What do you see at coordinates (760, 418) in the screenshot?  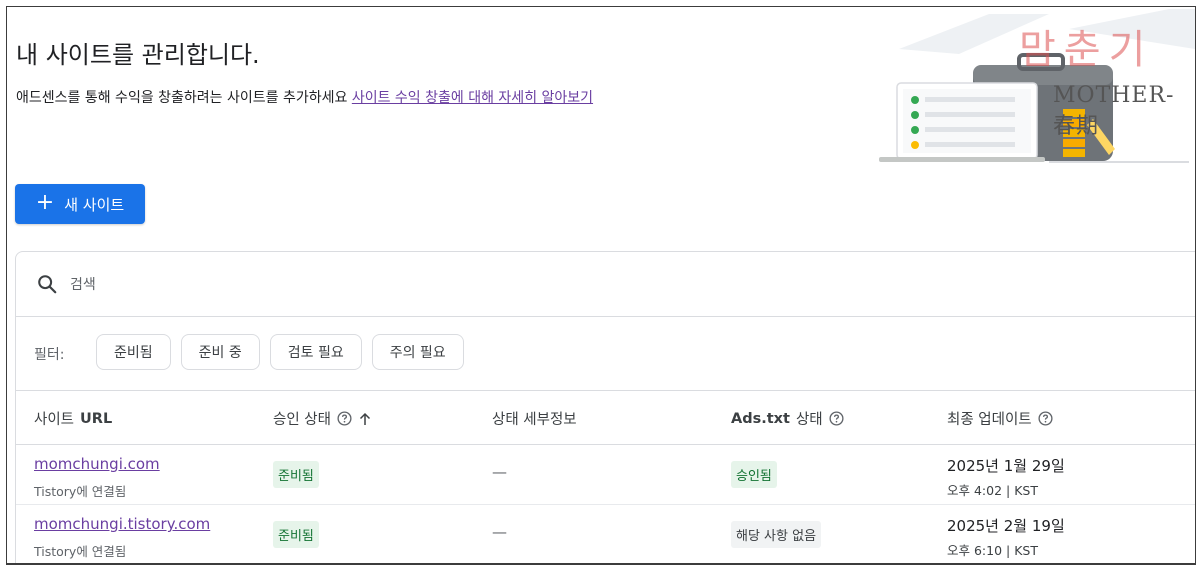 I see `column-ads-txt-bold: Ads.txt` at bounding box center [760, 418].